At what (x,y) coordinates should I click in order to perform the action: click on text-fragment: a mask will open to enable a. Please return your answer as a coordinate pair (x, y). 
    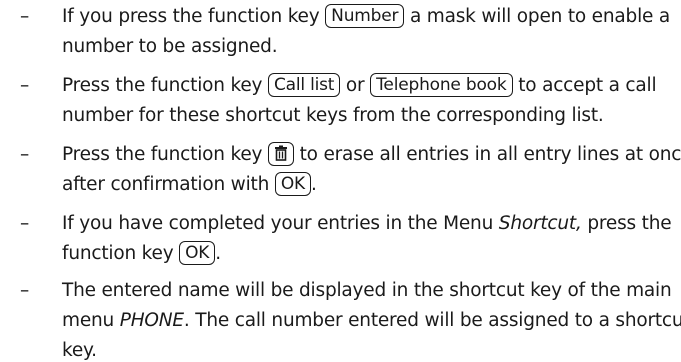
    Looking at the image, I should click on (537, 16).